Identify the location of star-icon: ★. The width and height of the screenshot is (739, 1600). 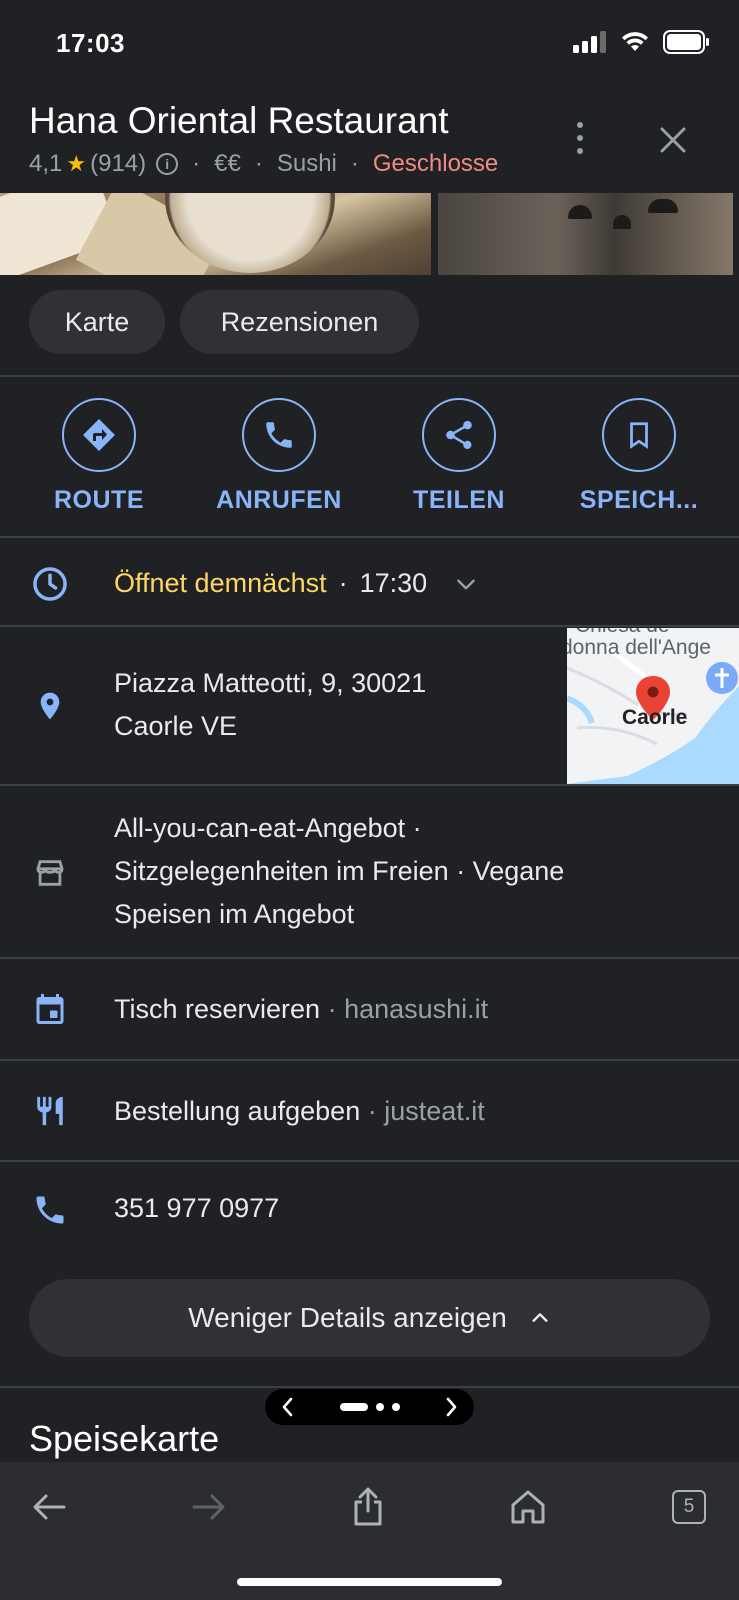
(76, 163).